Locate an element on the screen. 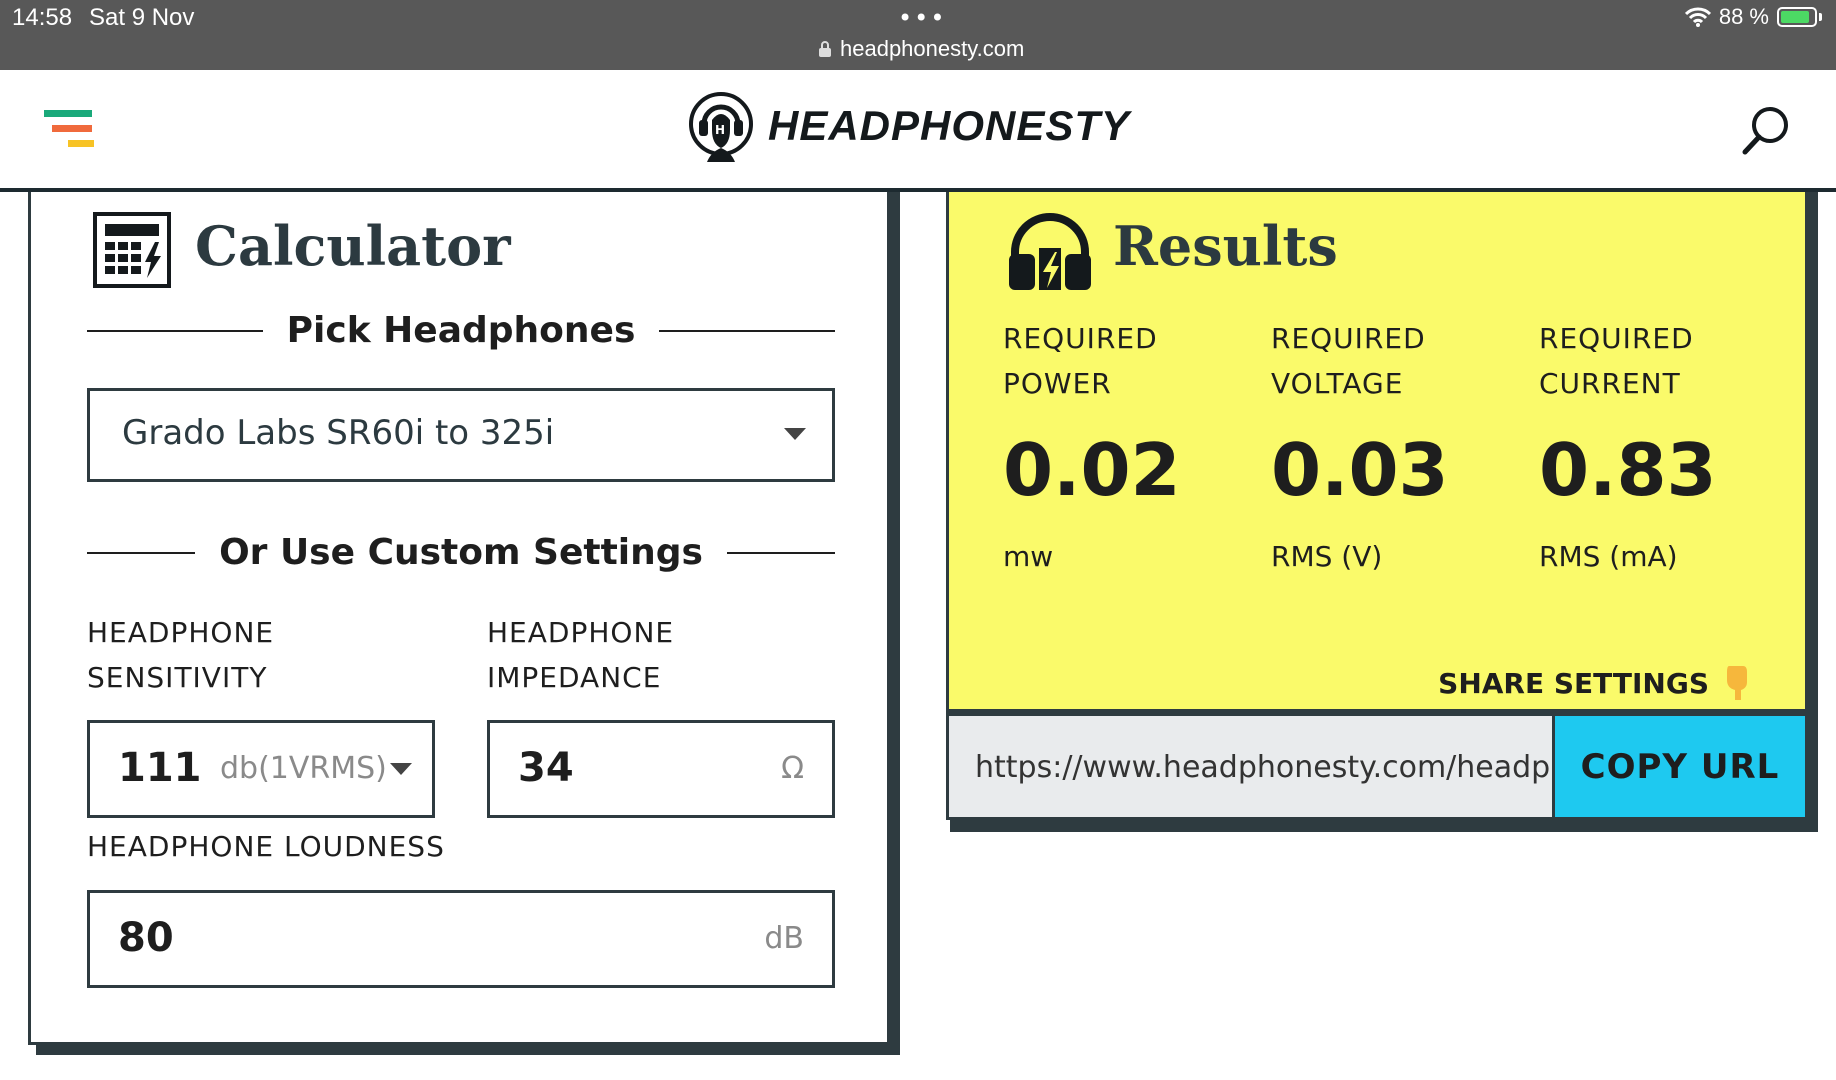  current-label: REQUIRED CURRENT is located at coordinates (1616, 361).